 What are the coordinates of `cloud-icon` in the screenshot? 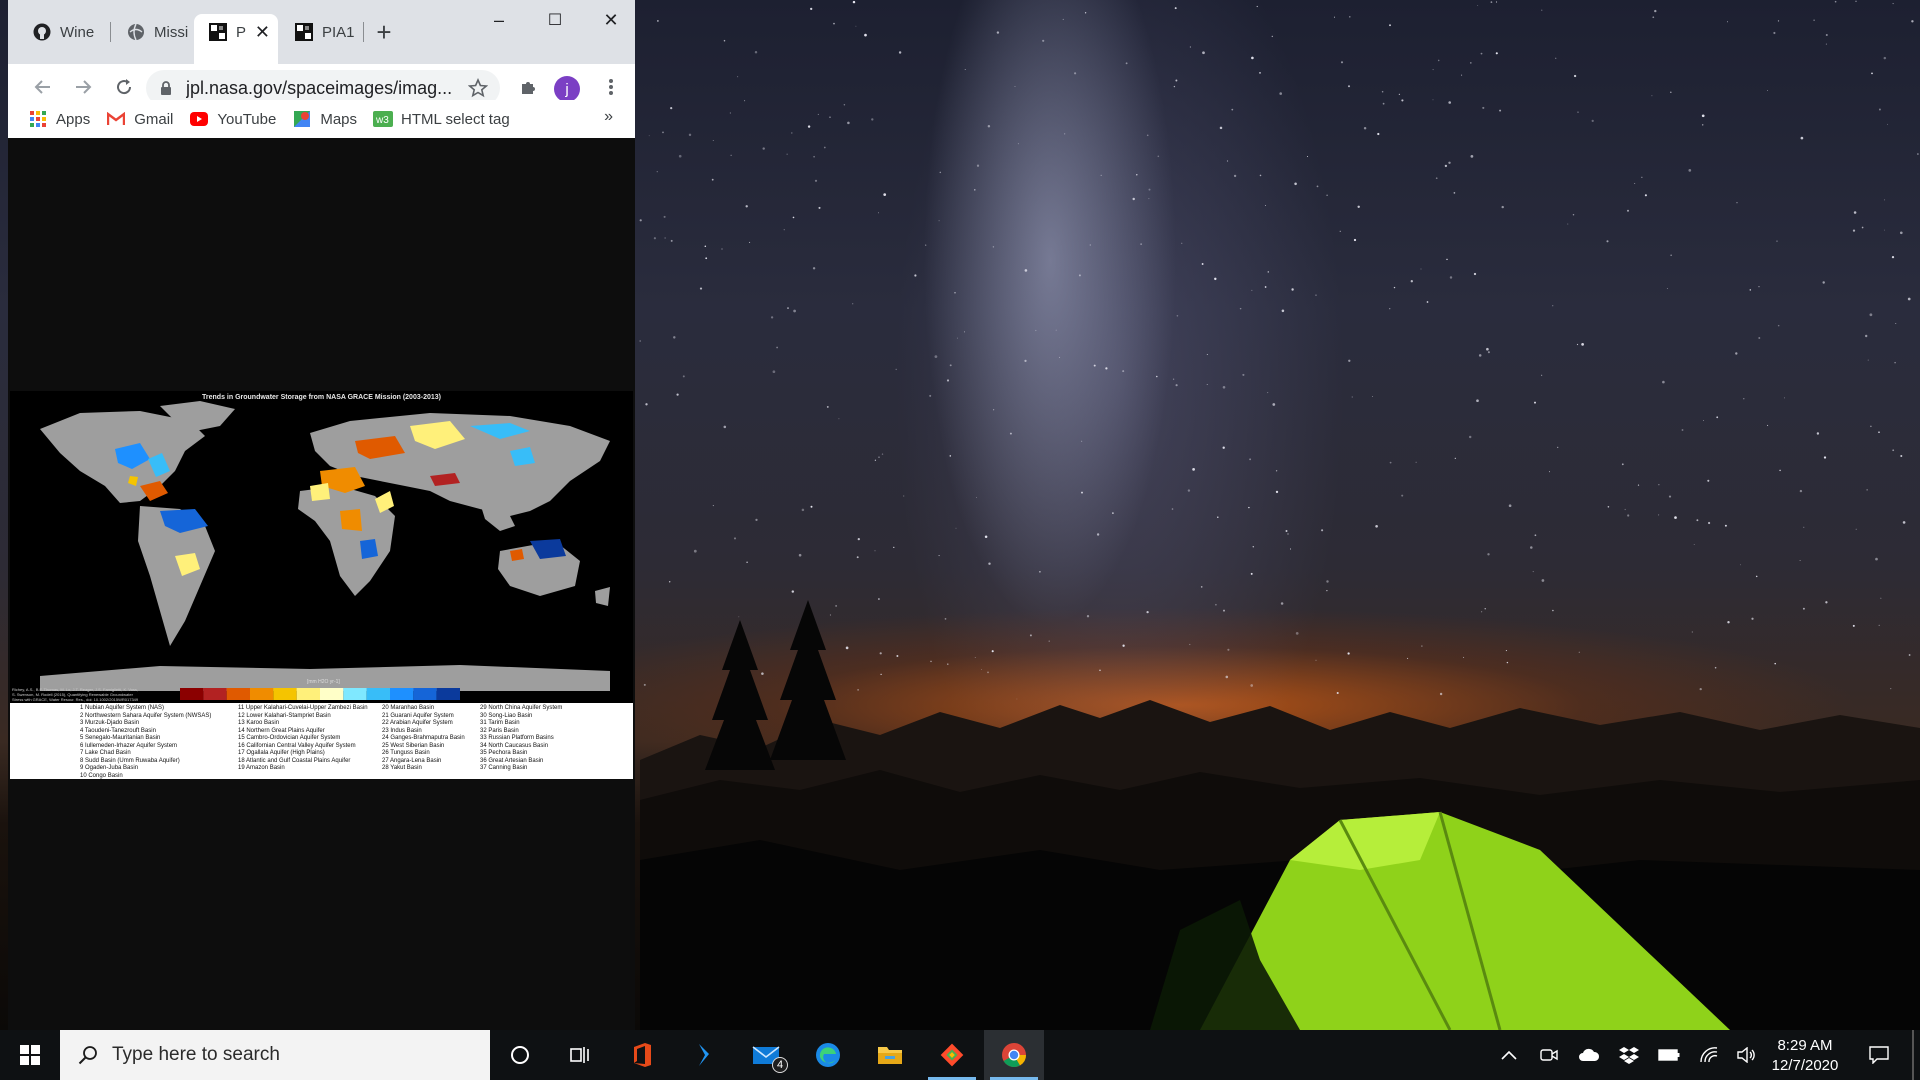 It's located at (1589, 1054).